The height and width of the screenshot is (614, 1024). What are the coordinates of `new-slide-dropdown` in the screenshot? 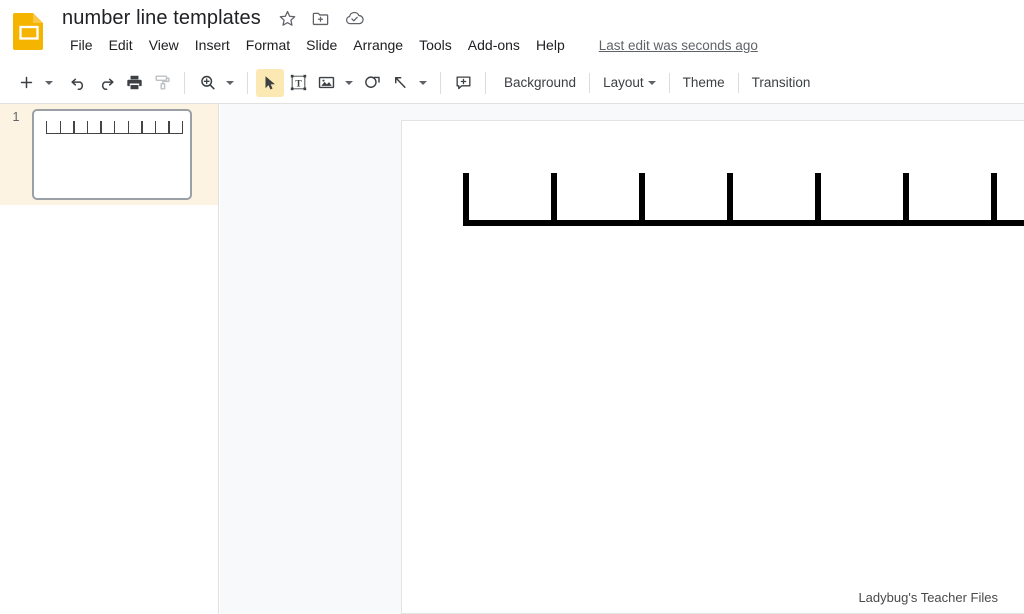 It's located at (49, 83).